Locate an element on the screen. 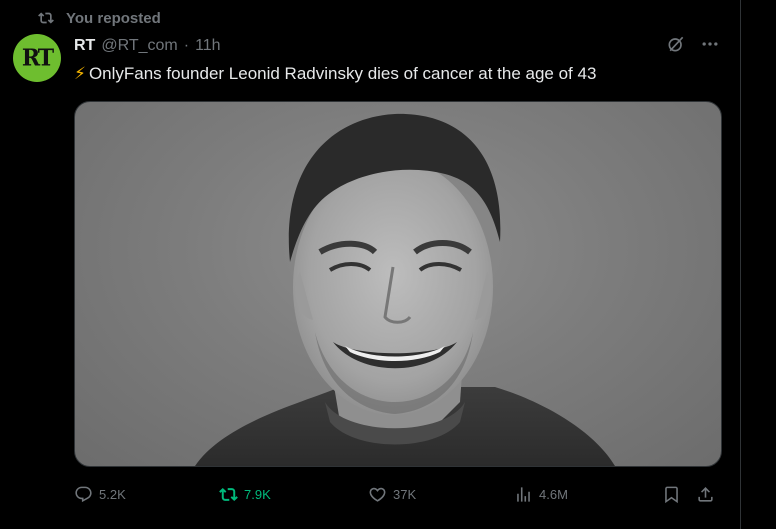 This screenshot has width=776, height=529. share-icon is located at coordinates (705, 494).